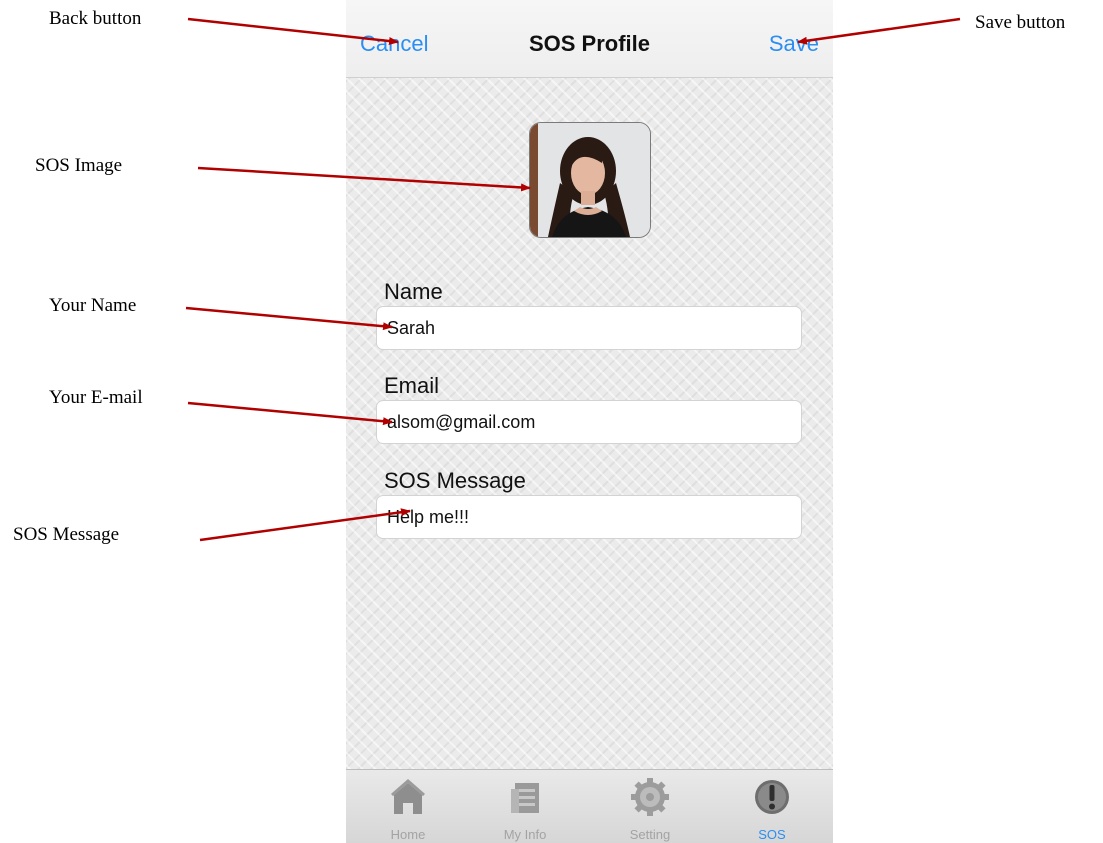 The height and width of the screenshot is (843, 1103). I want to click on sos-message-field-container, so click(589, 517).